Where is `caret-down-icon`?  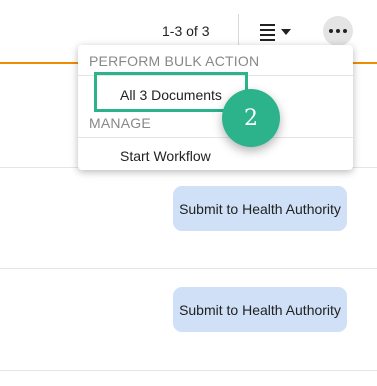 caret-down-icon is located at coordinates (286, 32).